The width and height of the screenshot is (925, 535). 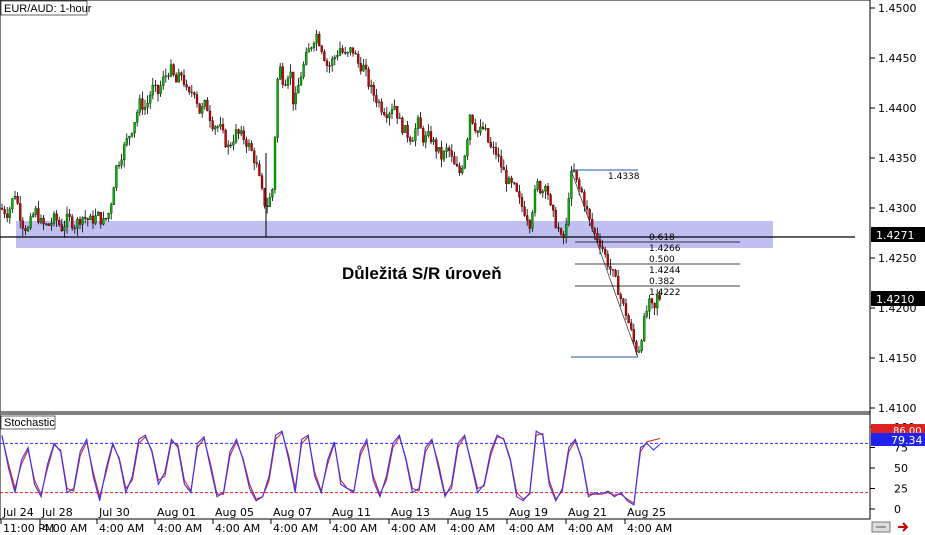 What do you see at coordinates (624, 177) in the screenshot?
I see `fib-high-label: 1.4338` at bounding box center [624, 177].